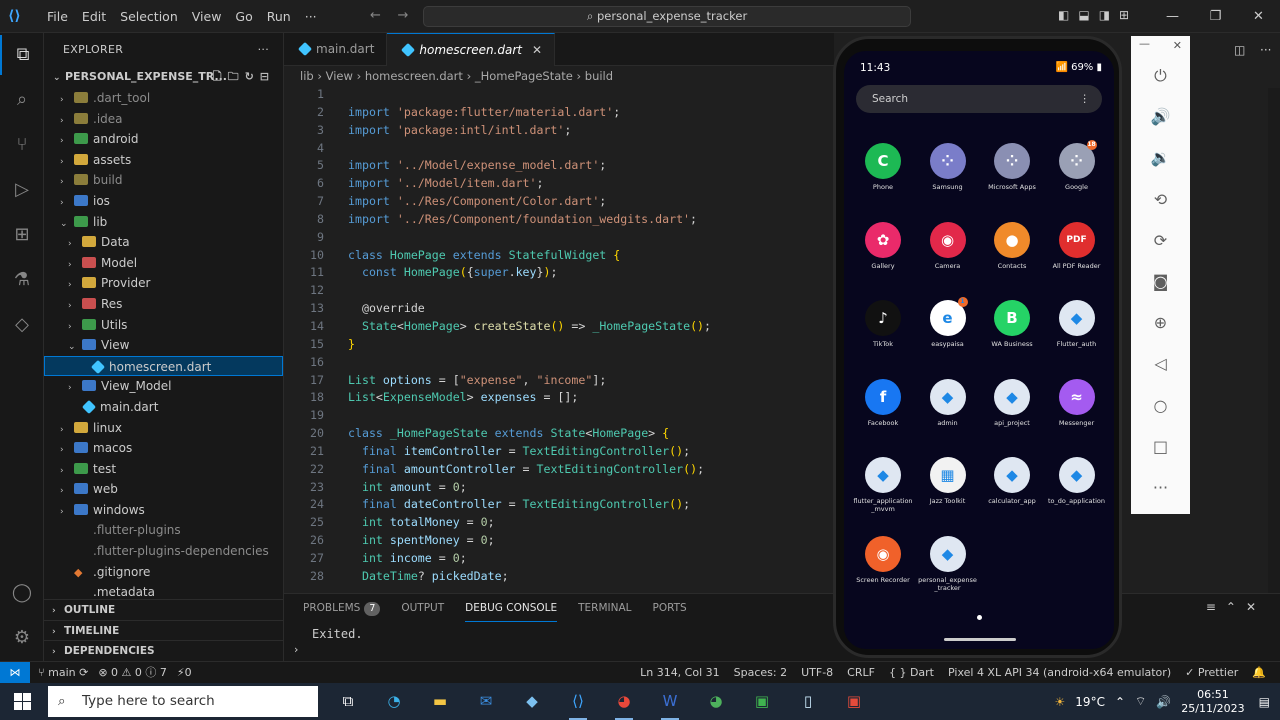  Describe the element at coordinates (604, 608) in the screenshot. I see `panel-tab-terminal: TERMINAL` at that location.